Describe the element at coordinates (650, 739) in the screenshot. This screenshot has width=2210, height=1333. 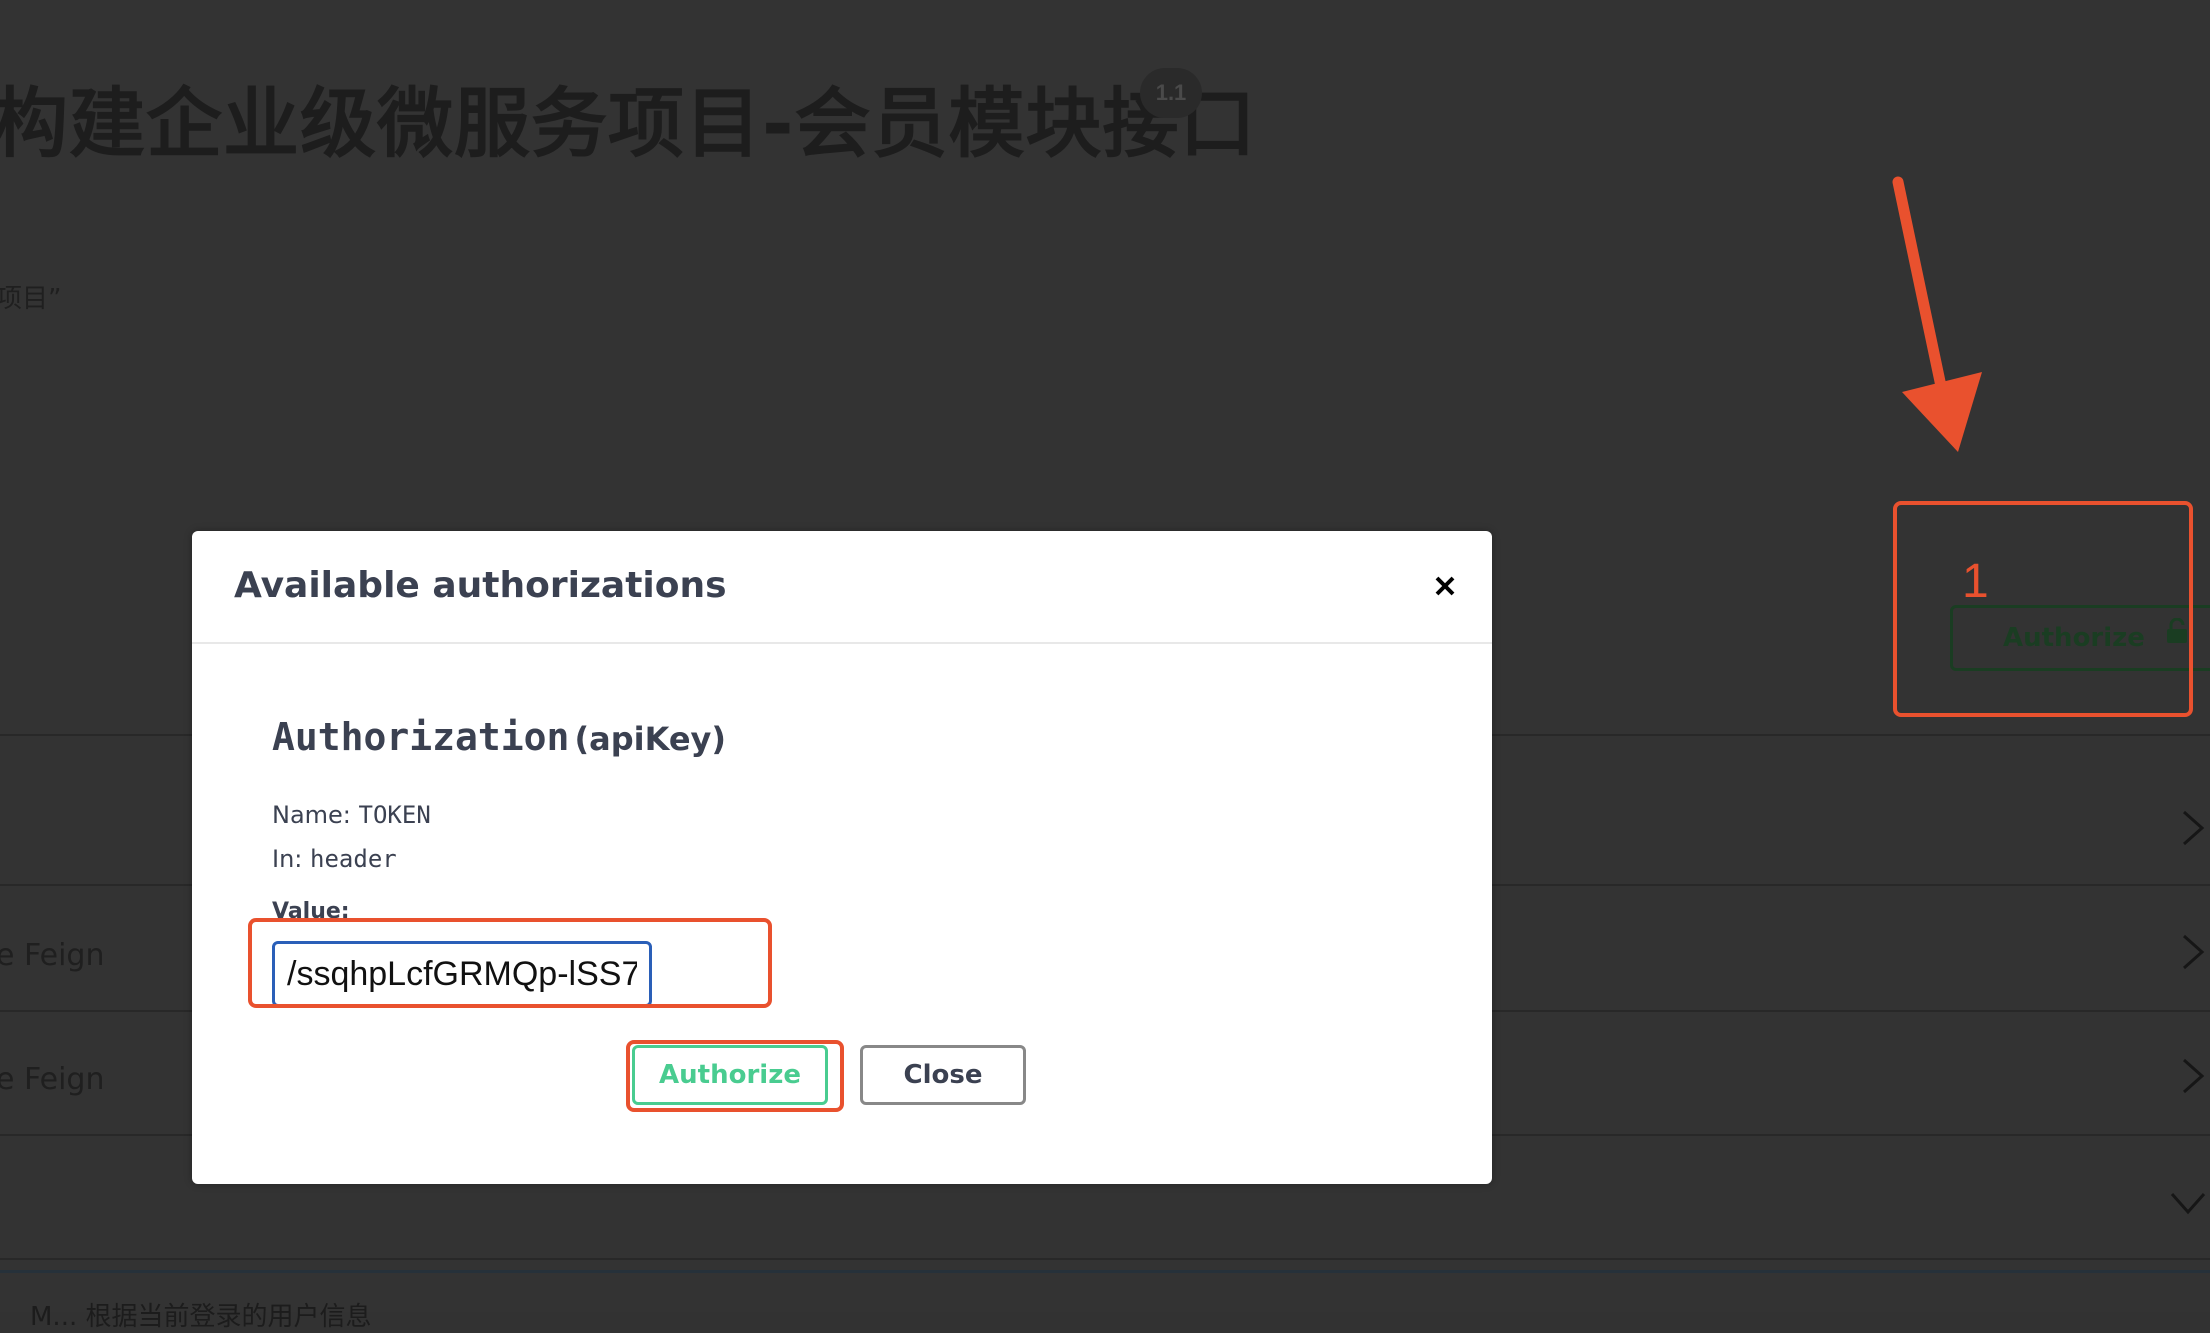
I see `auth-scheme-type: (apiKey)` at that location.